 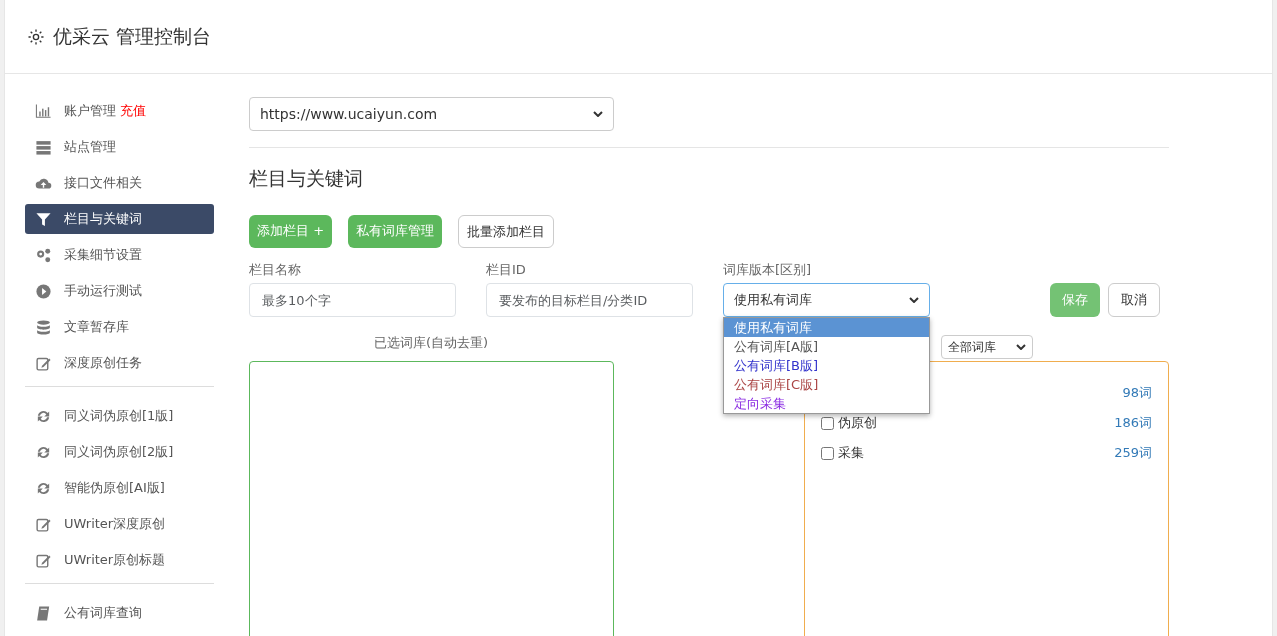 I want to click on sidebar-item: 手动运行测试, so click(x=119, y=291).